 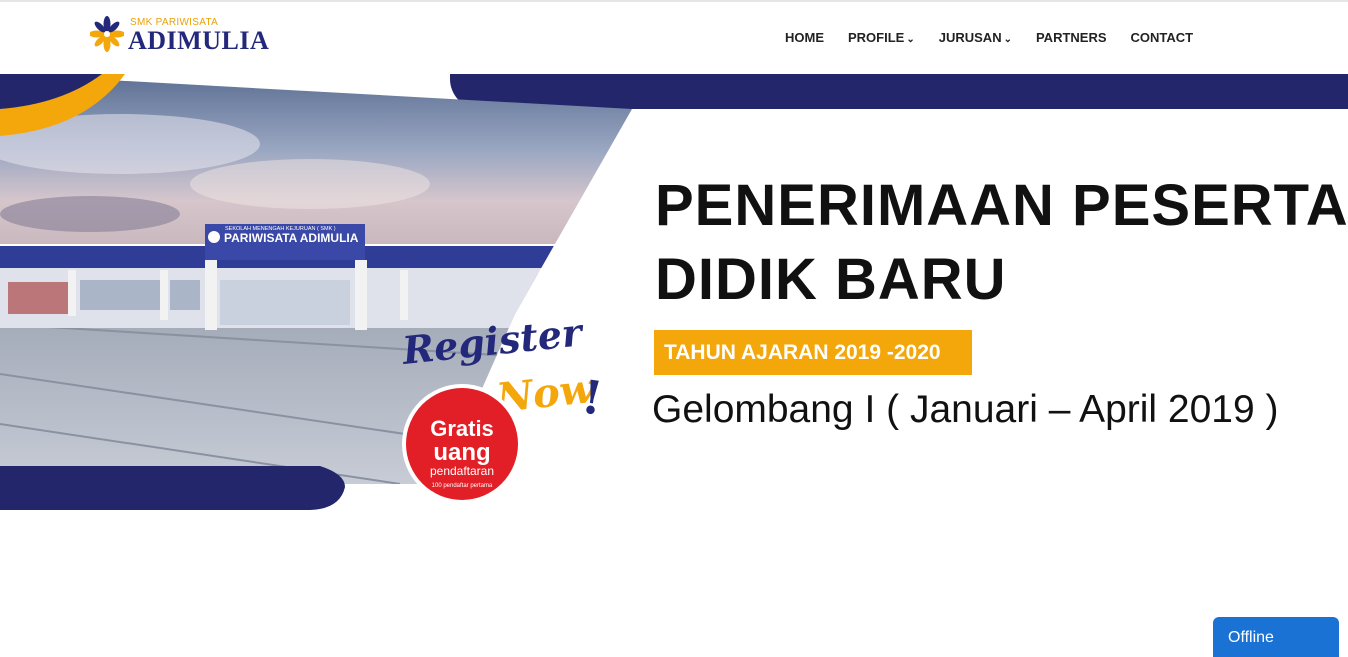 What do you see at coordinates (461, 452) in the screenshot?
I see `badge-uang: uang` at bounding box center [461, 452].